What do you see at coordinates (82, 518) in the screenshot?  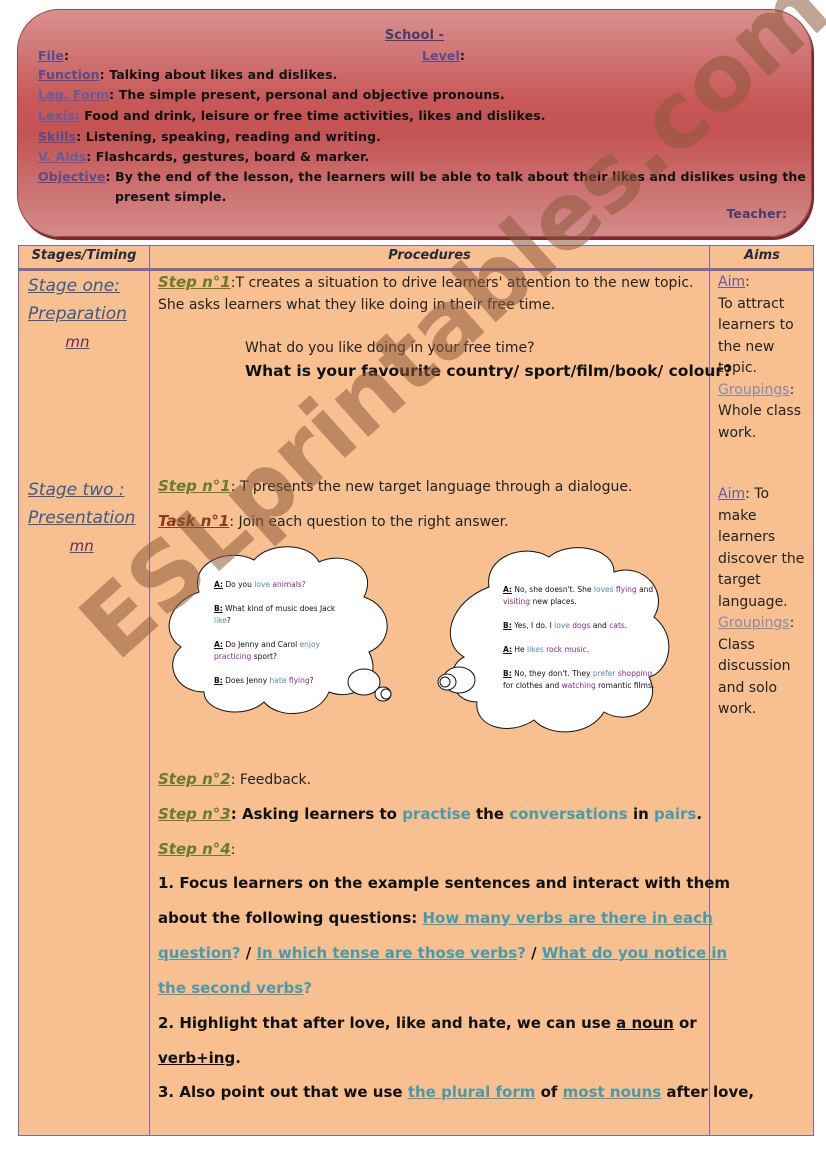 I see `stage-two-subtitle: Presentation` at bounding box center [82, 518].